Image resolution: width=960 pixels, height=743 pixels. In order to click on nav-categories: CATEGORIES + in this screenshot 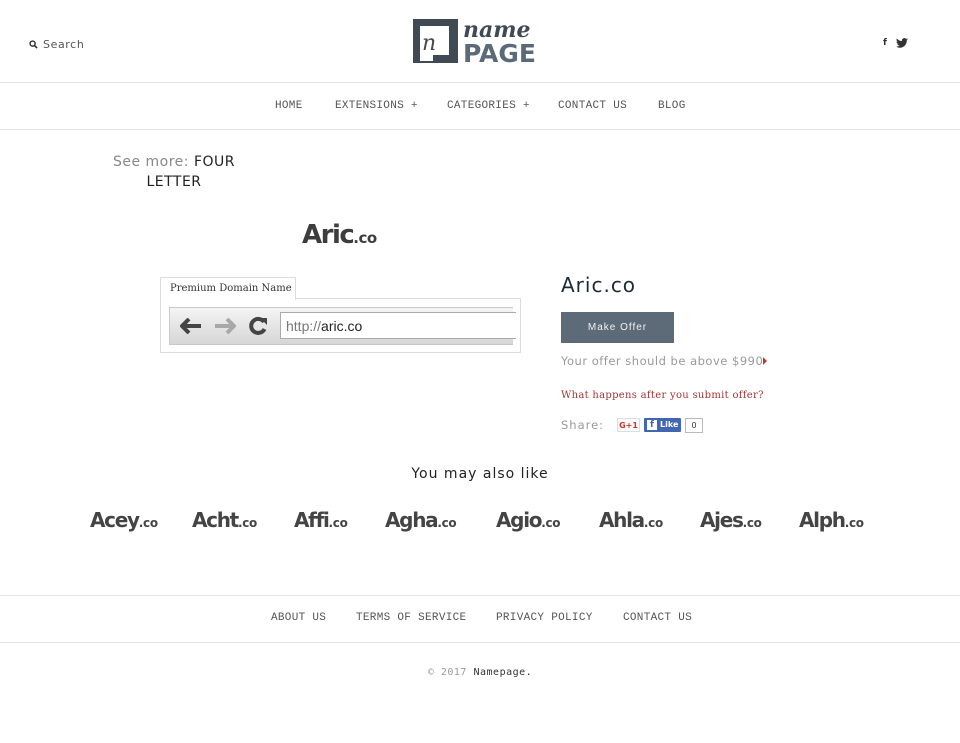, I will do `click(488, 106)`.